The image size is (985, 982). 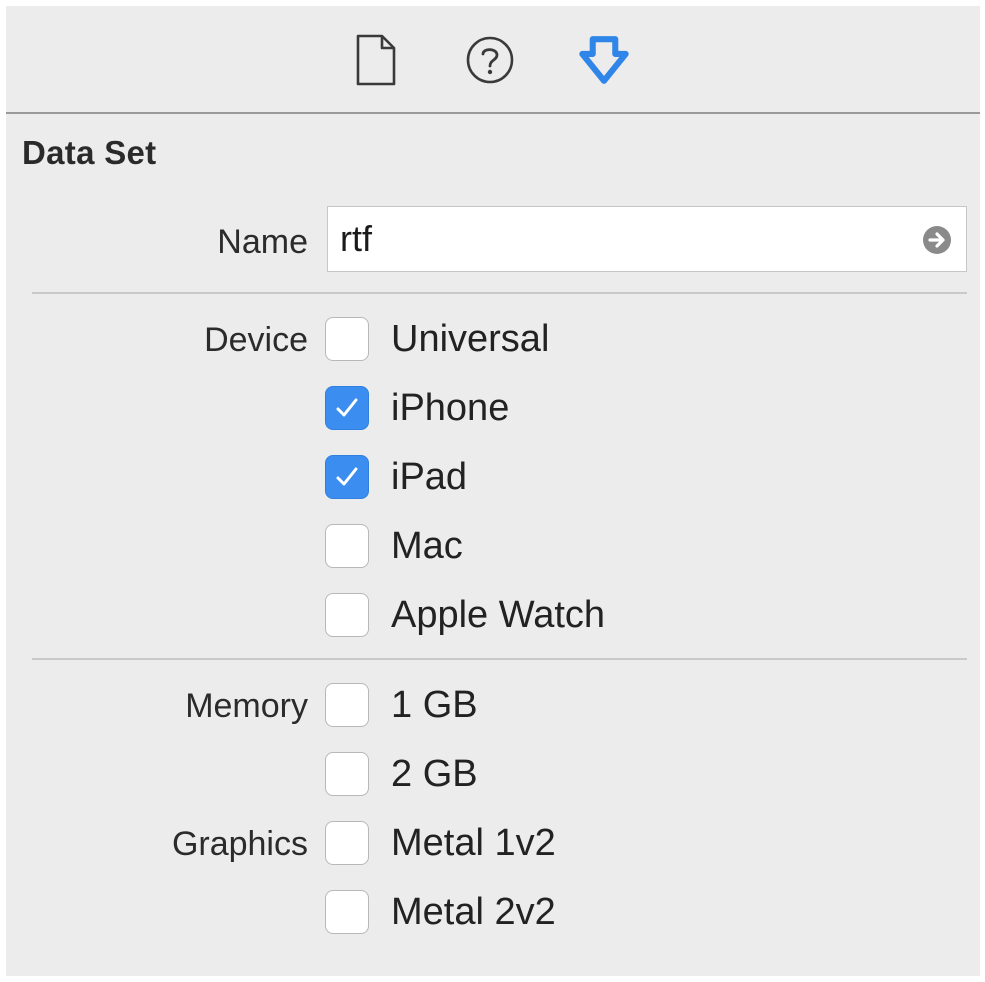 What do you see at coordinates (246, 706) in the screenshot?
I see `memory-label: Memory` at bounding box center [246, 706].